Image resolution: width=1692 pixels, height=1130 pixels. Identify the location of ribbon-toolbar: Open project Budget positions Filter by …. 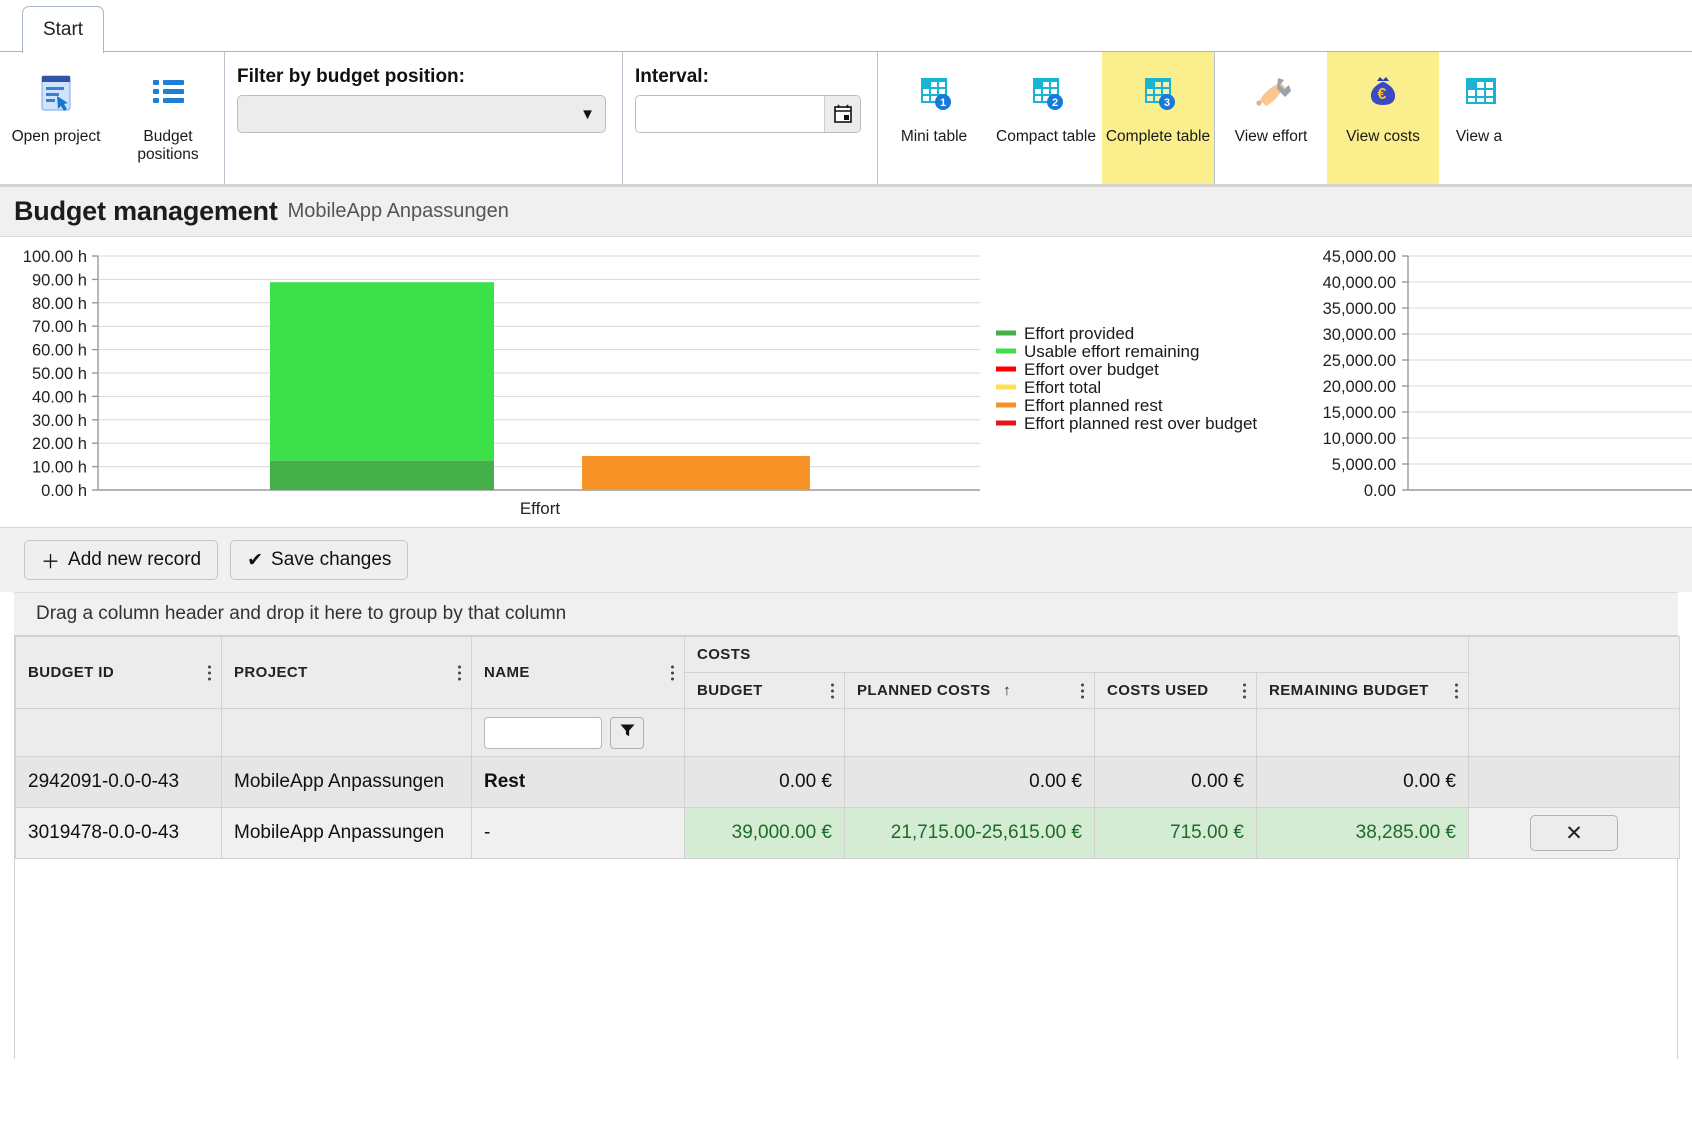
(846, 119).